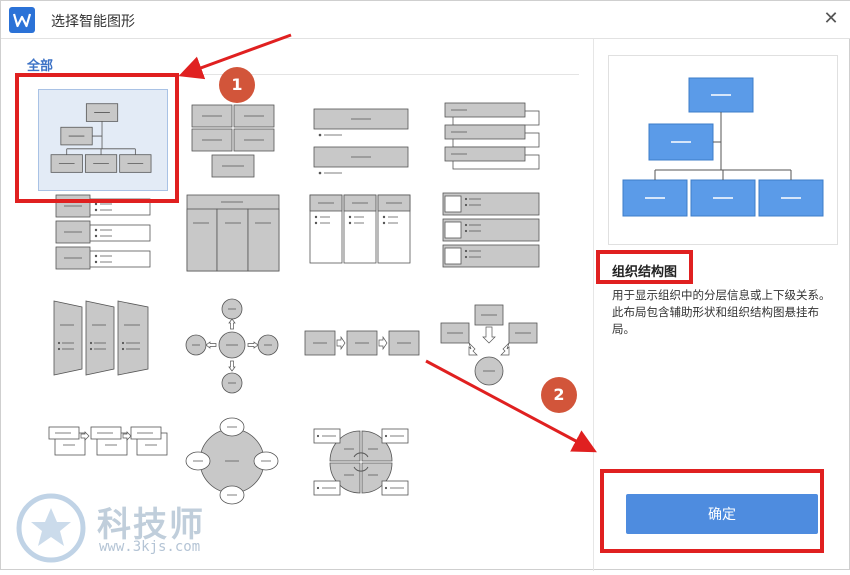  Describe the element at coordinates (40, 64) in the screenshot. I see `tab-all: 全部` at that location.